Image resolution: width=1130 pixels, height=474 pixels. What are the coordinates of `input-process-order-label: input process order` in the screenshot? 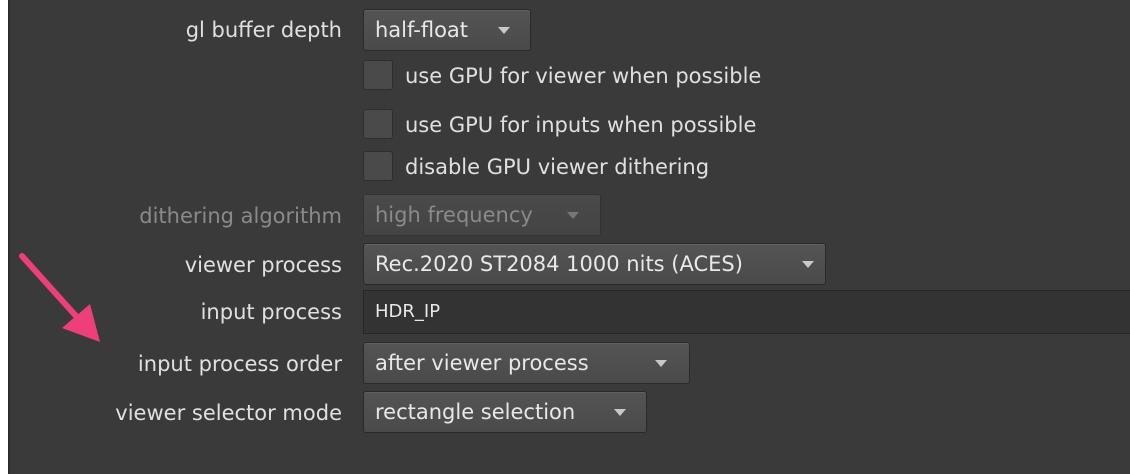 It's located at (239, 364).